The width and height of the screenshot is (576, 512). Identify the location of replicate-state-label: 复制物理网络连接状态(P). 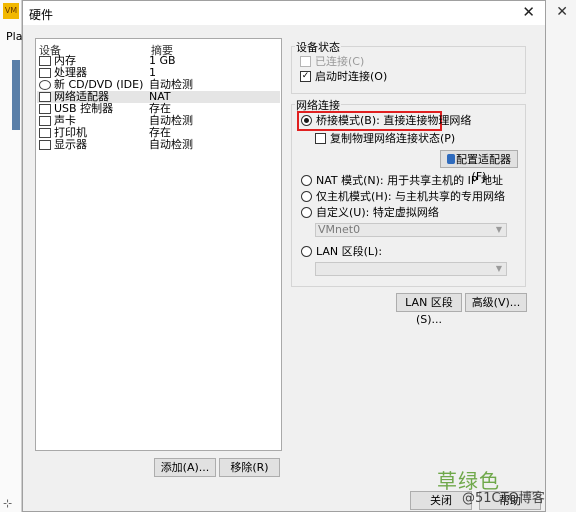
(393, 138).